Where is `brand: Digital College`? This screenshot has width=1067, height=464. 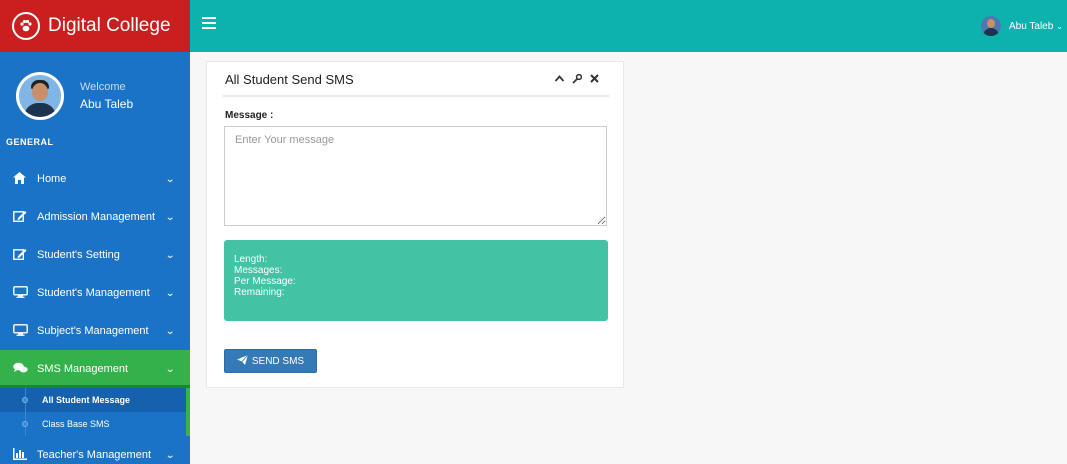
brand: Digital College is located at coordinates (95, 26).